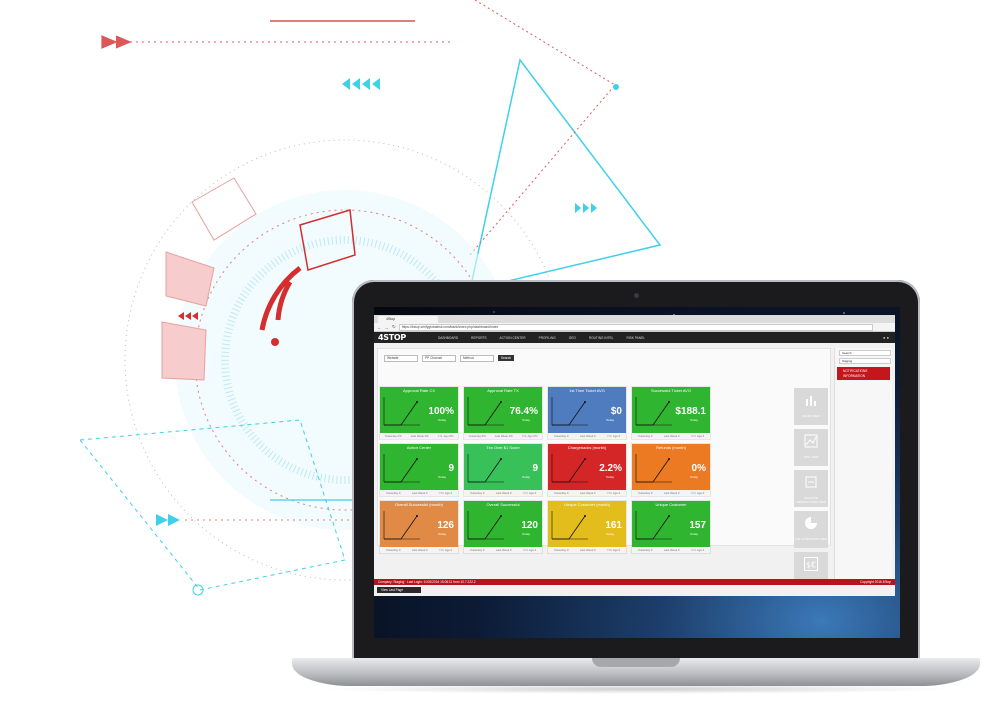 The image size is (1000, 719). Describe the element at coordinates (418, 504) in the screenshot. I see `kpi-card-title: Overall Successful (month)` at that location.